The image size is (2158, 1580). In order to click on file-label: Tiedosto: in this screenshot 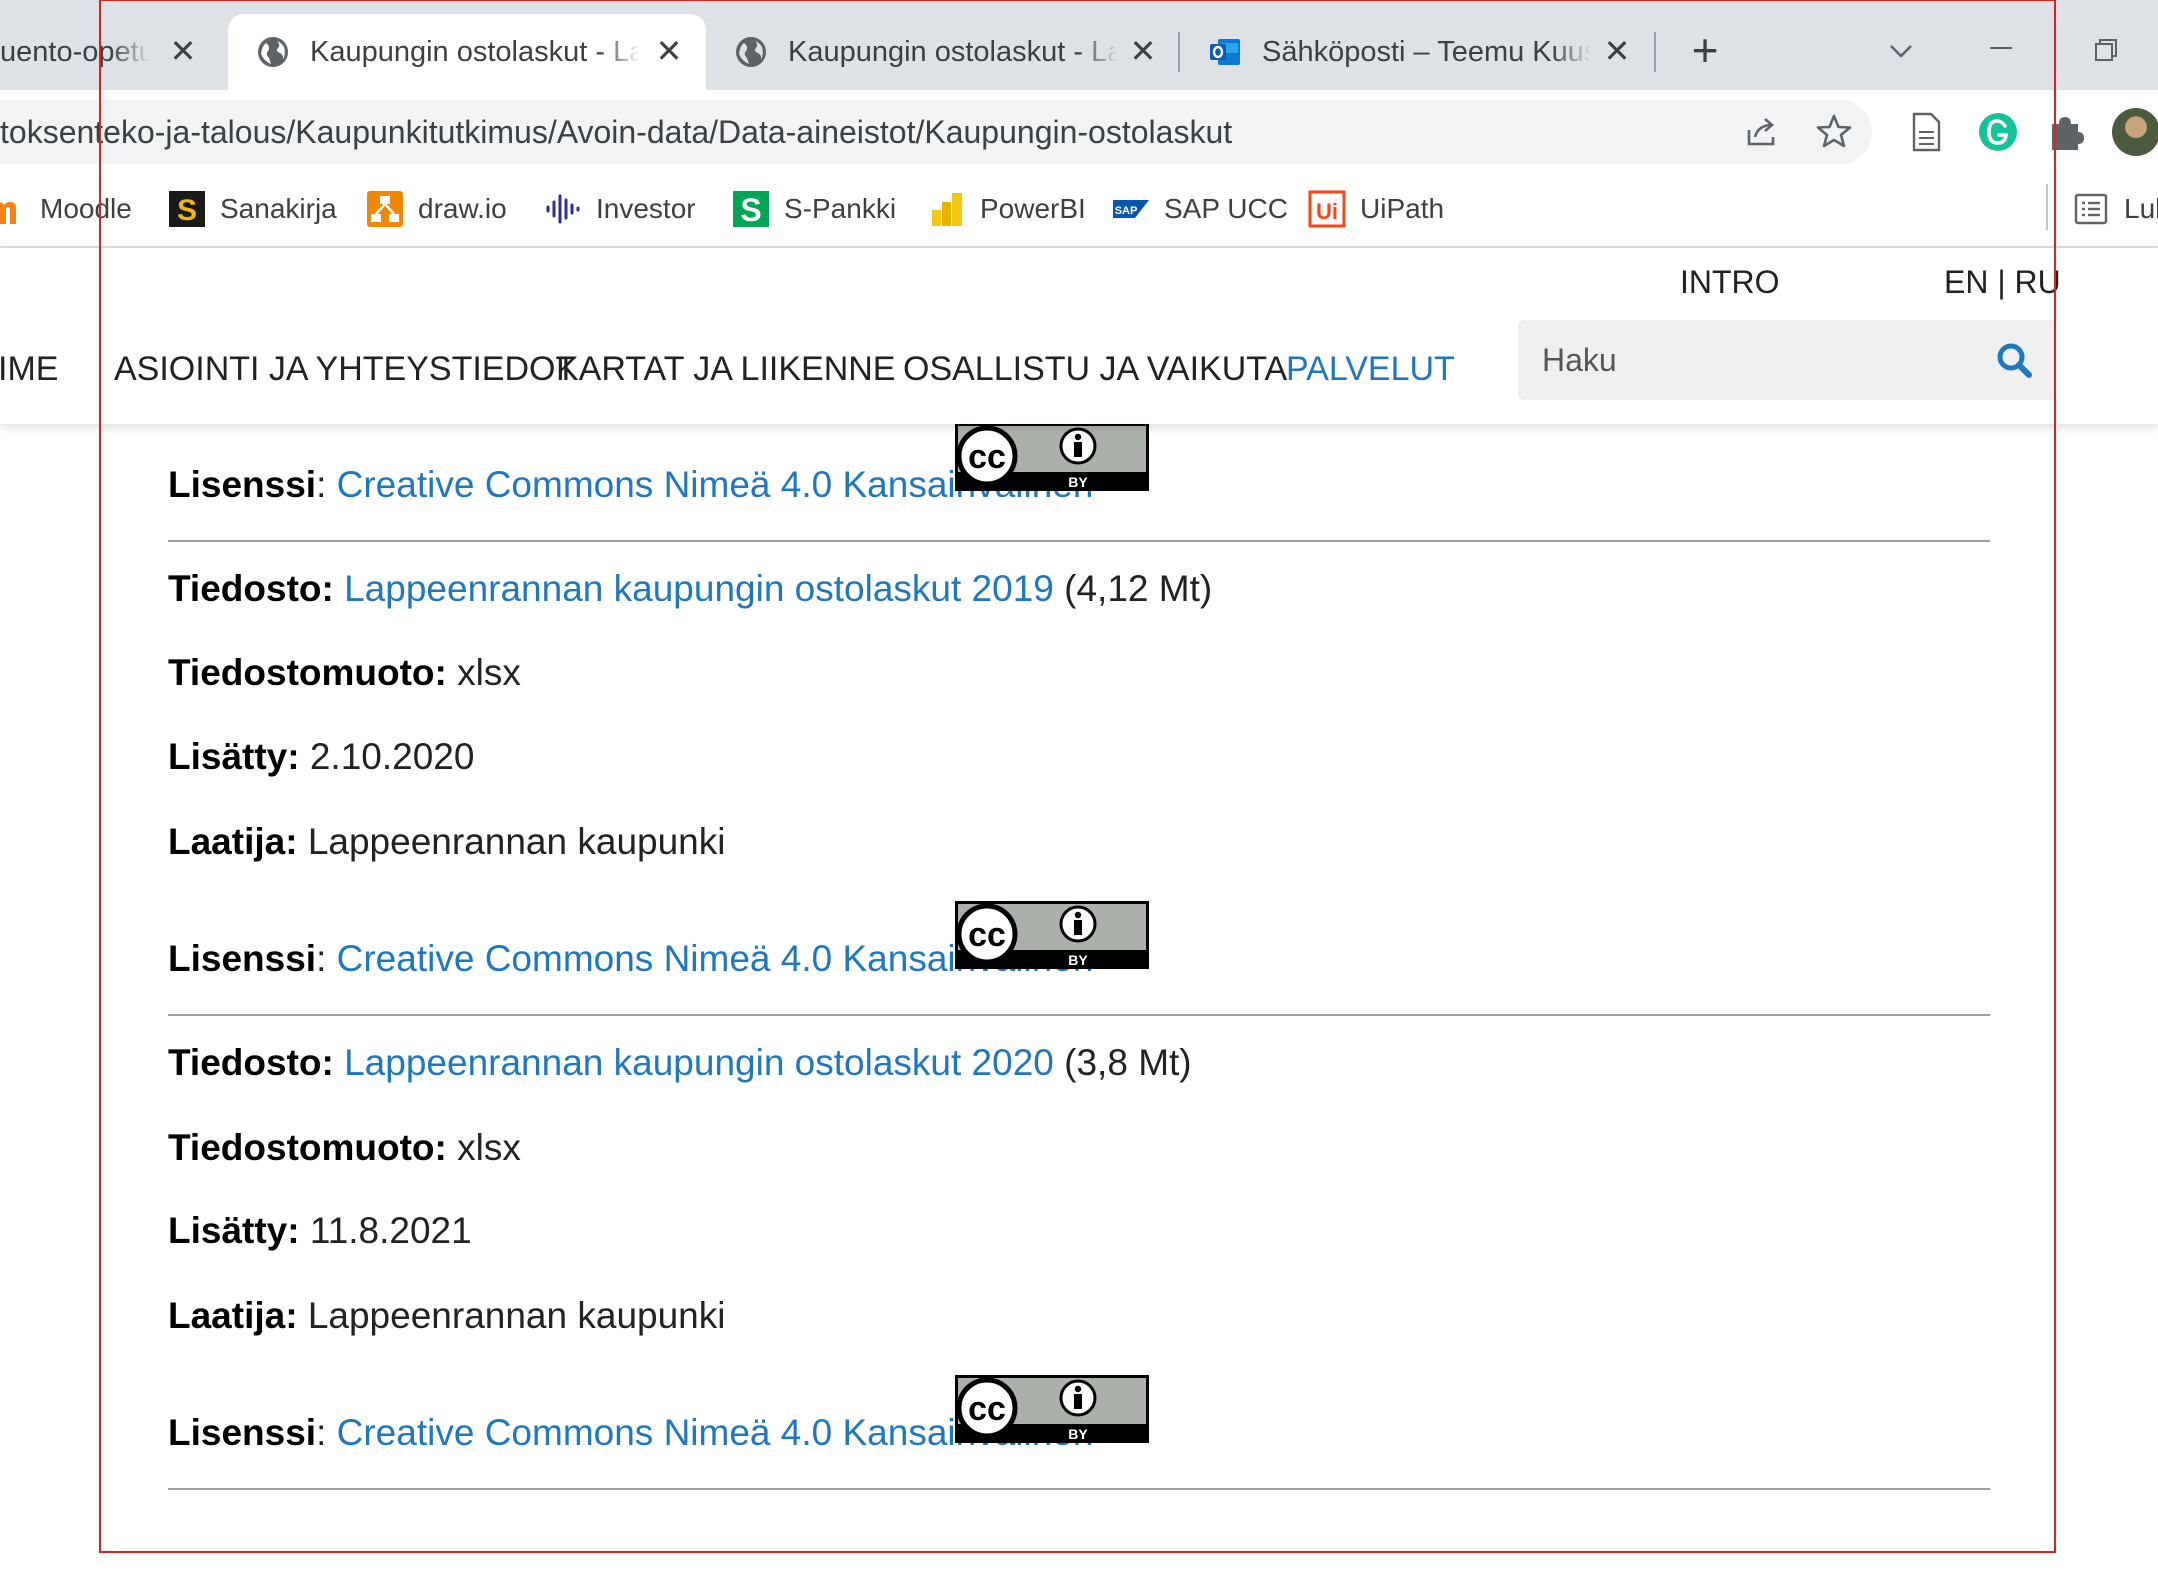, I will do `click(251, 1062)`.